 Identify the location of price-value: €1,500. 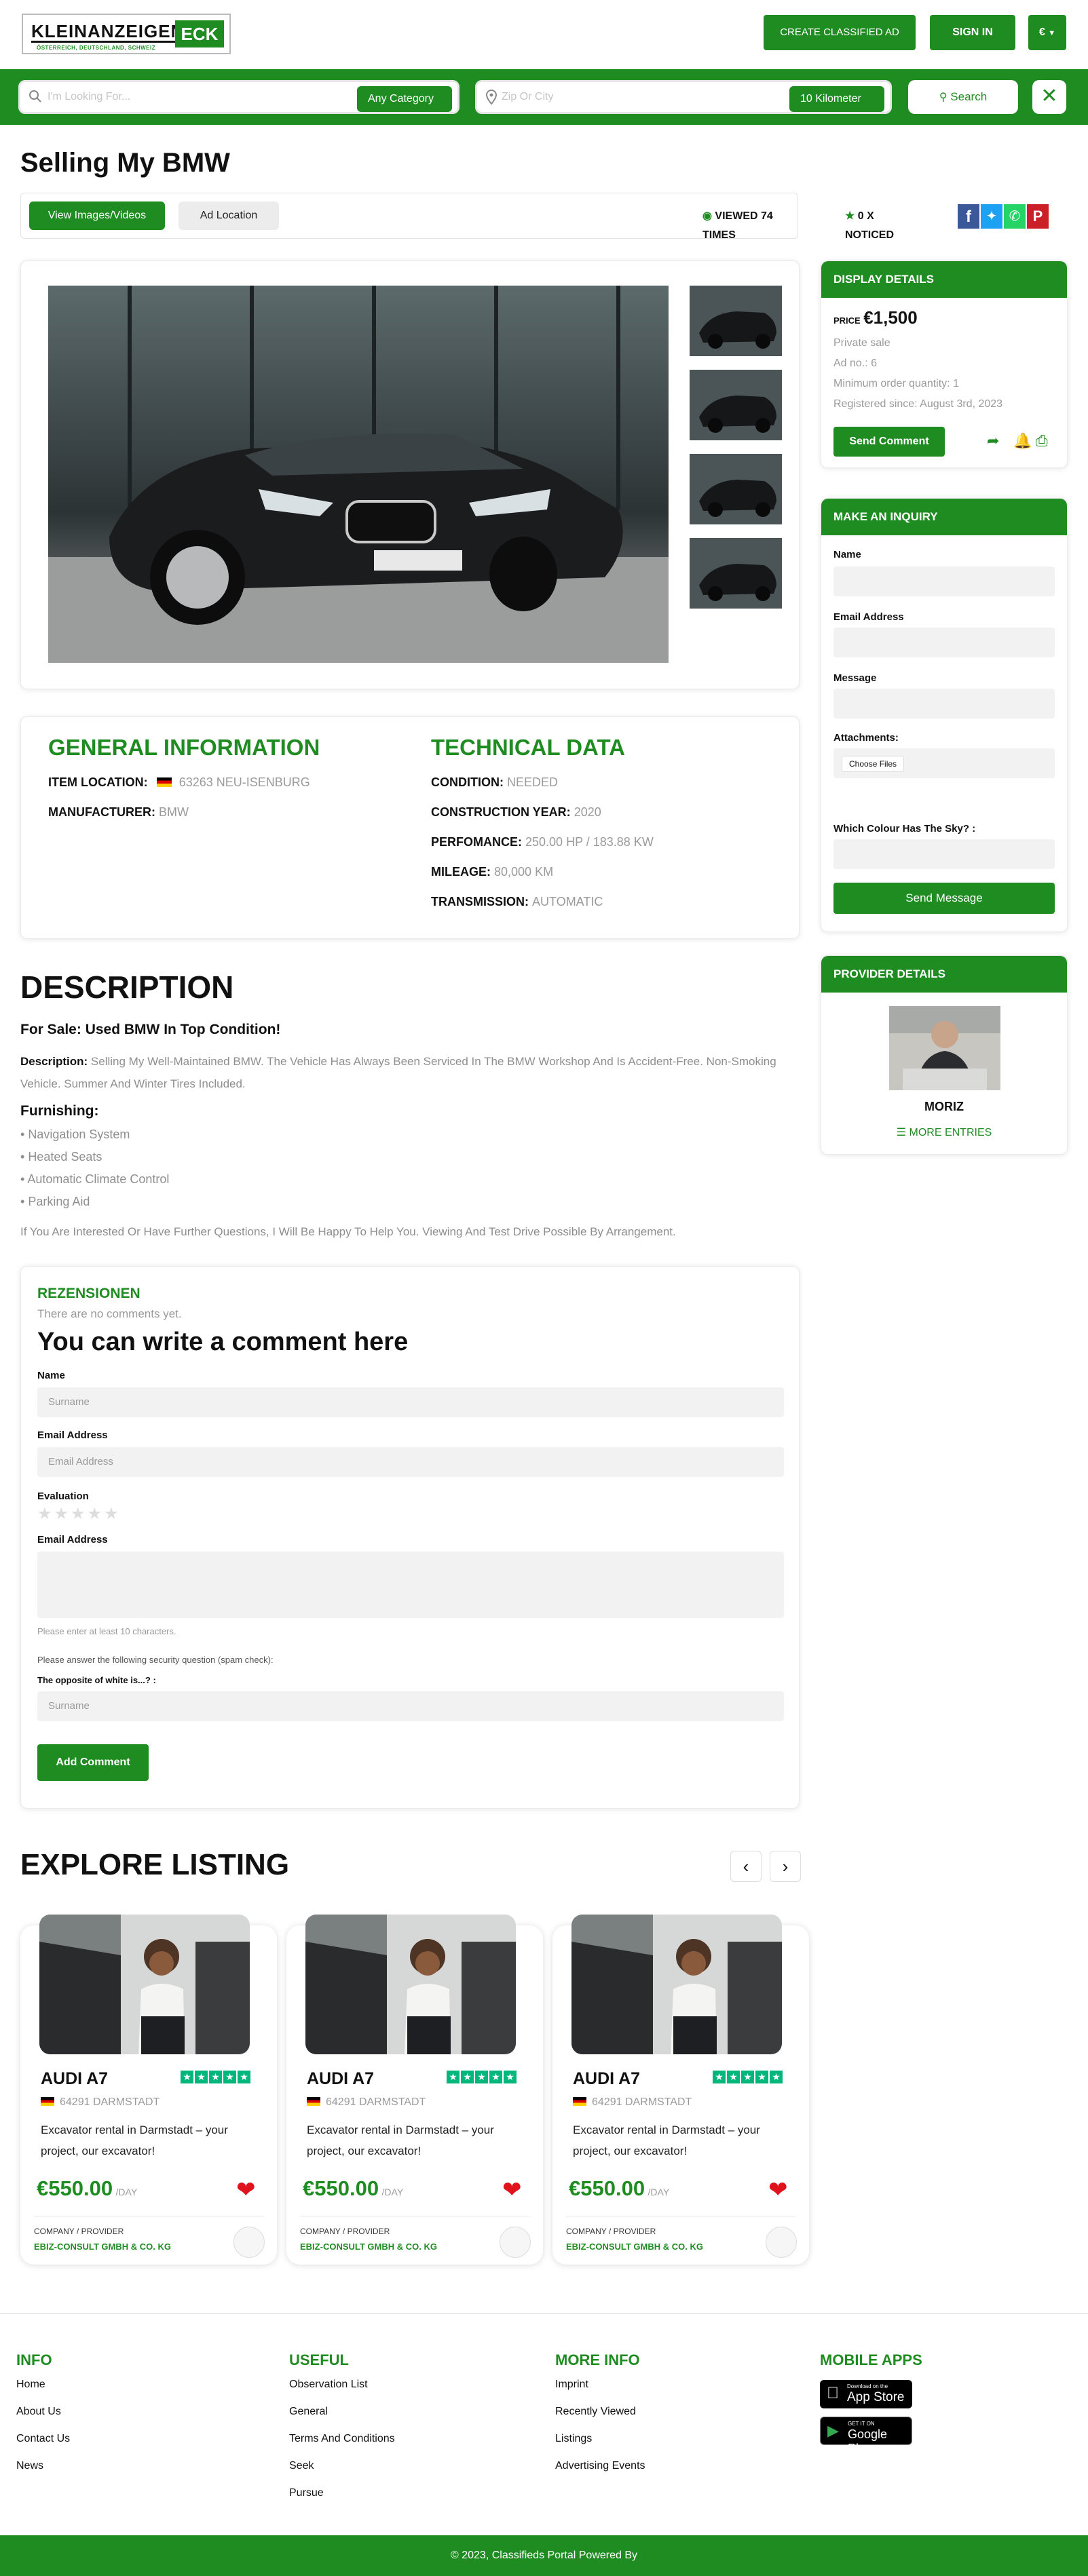
(891, 317).